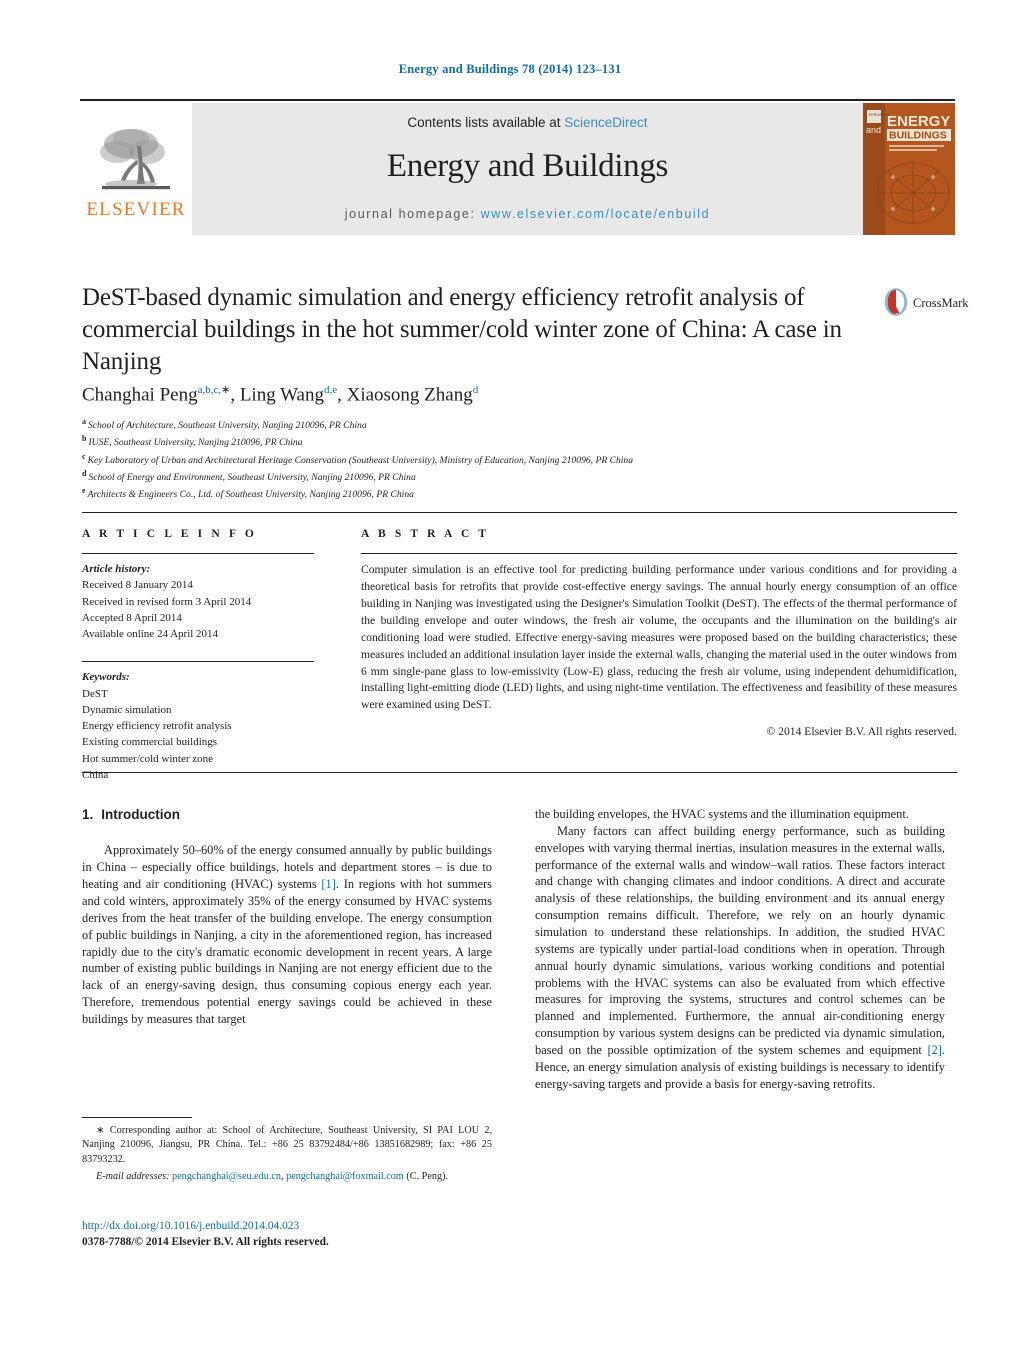 The height and width of the screenshot is (1351, 1020). What do you see at coordinates (127, 709) in the screenshot?
I see `keyword-item: Dynamic simulation` at bounding box center [127, 709].